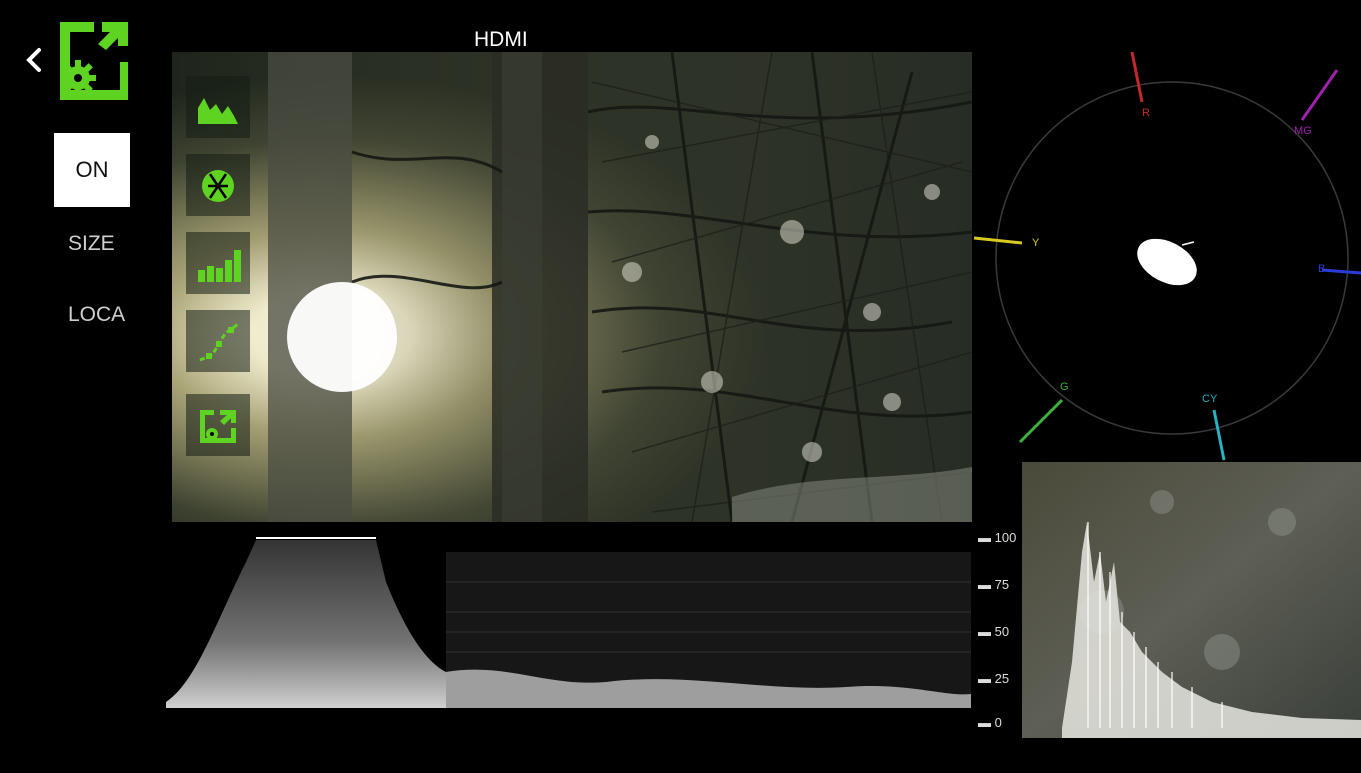  What do you see at coordinates (1219, 435) in the screenshot?
I see `vectorscope-cy-target` at bounding box center [1219, 435].